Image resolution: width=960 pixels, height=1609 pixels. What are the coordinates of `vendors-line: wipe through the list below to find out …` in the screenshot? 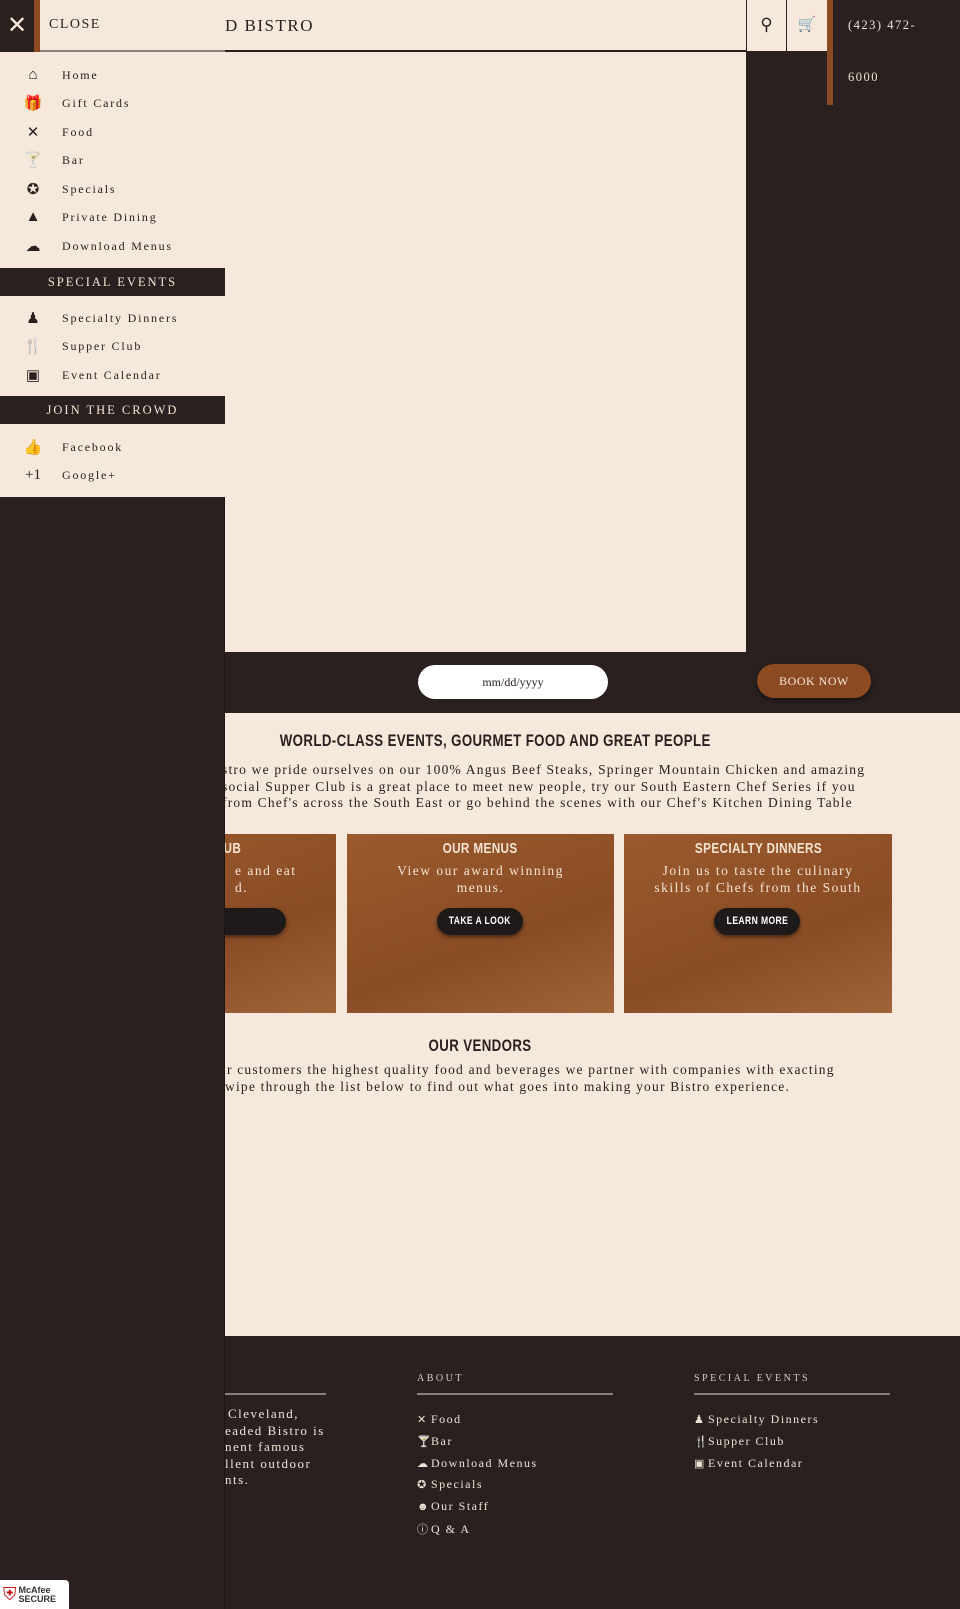 It's located at (508, 1086).